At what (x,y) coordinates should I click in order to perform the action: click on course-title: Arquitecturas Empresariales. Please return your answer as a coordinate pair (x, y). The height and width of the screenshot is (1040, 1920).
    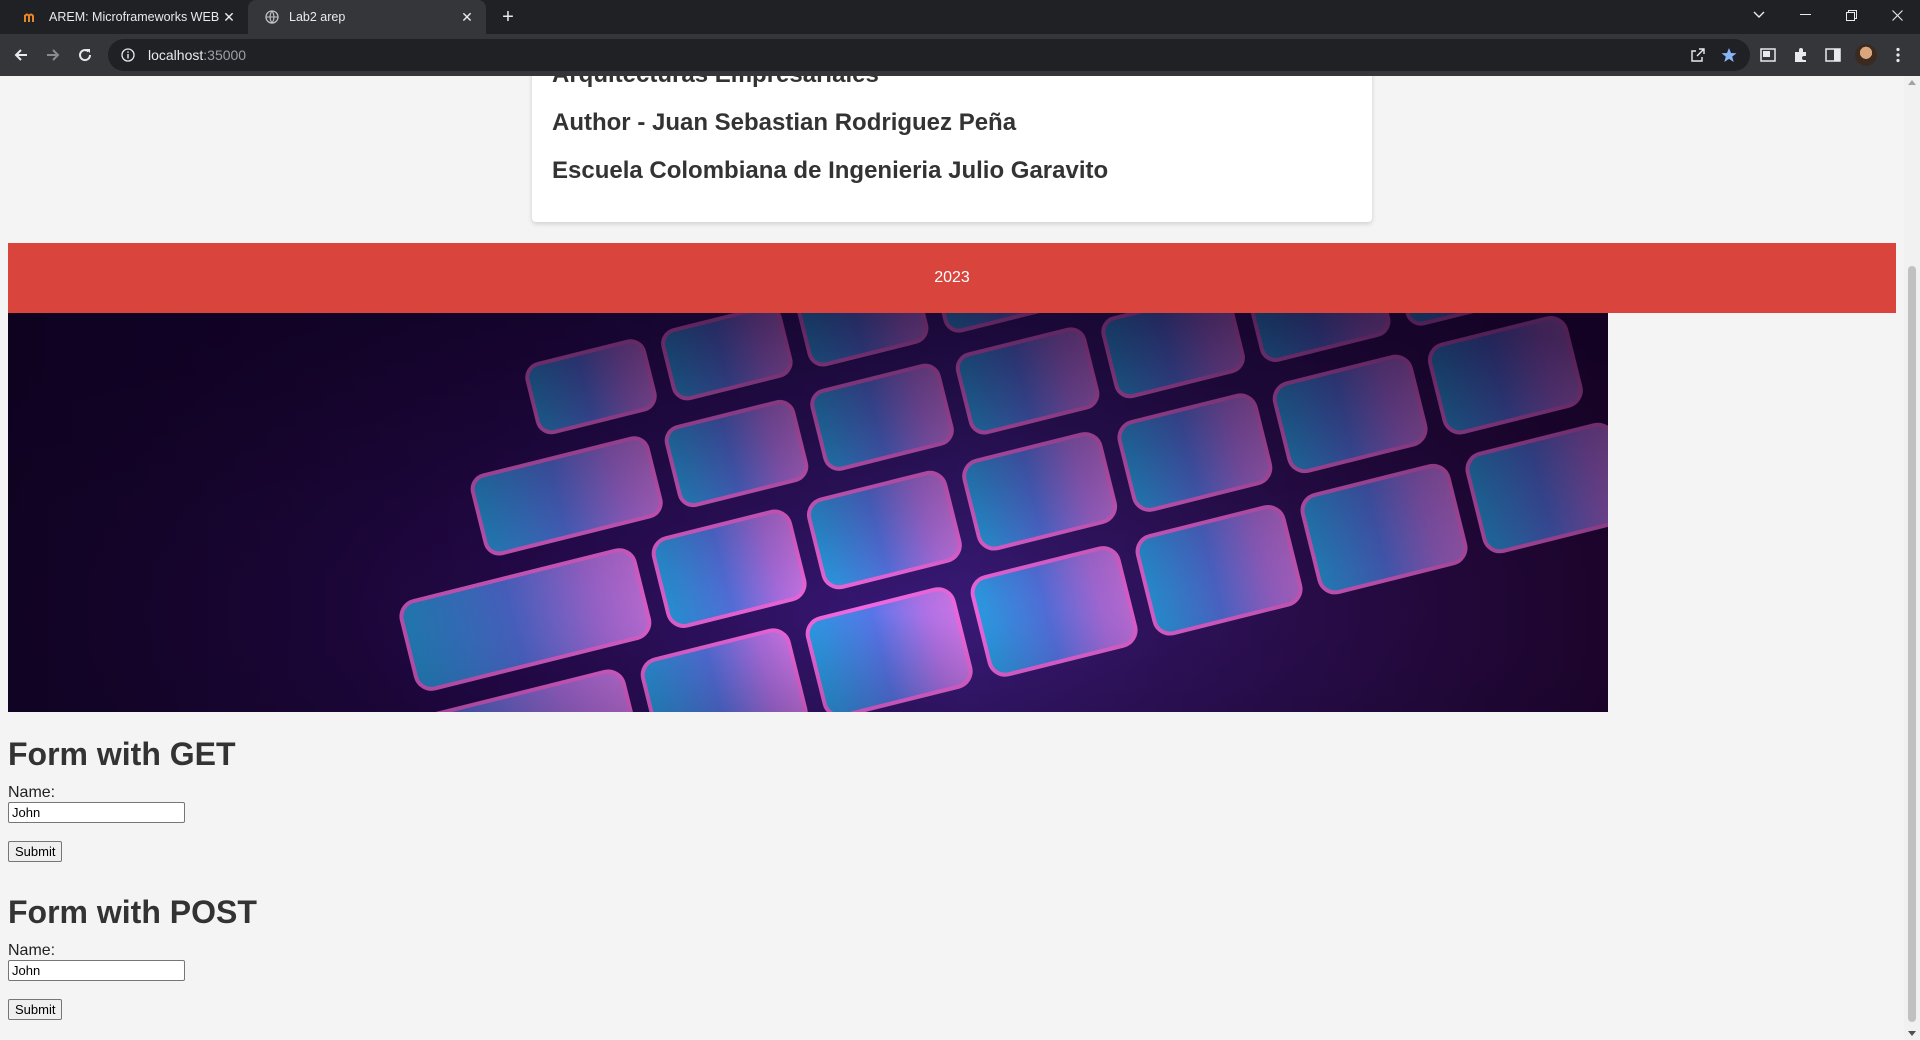
    Looking at the image, I should click on (952, 82).